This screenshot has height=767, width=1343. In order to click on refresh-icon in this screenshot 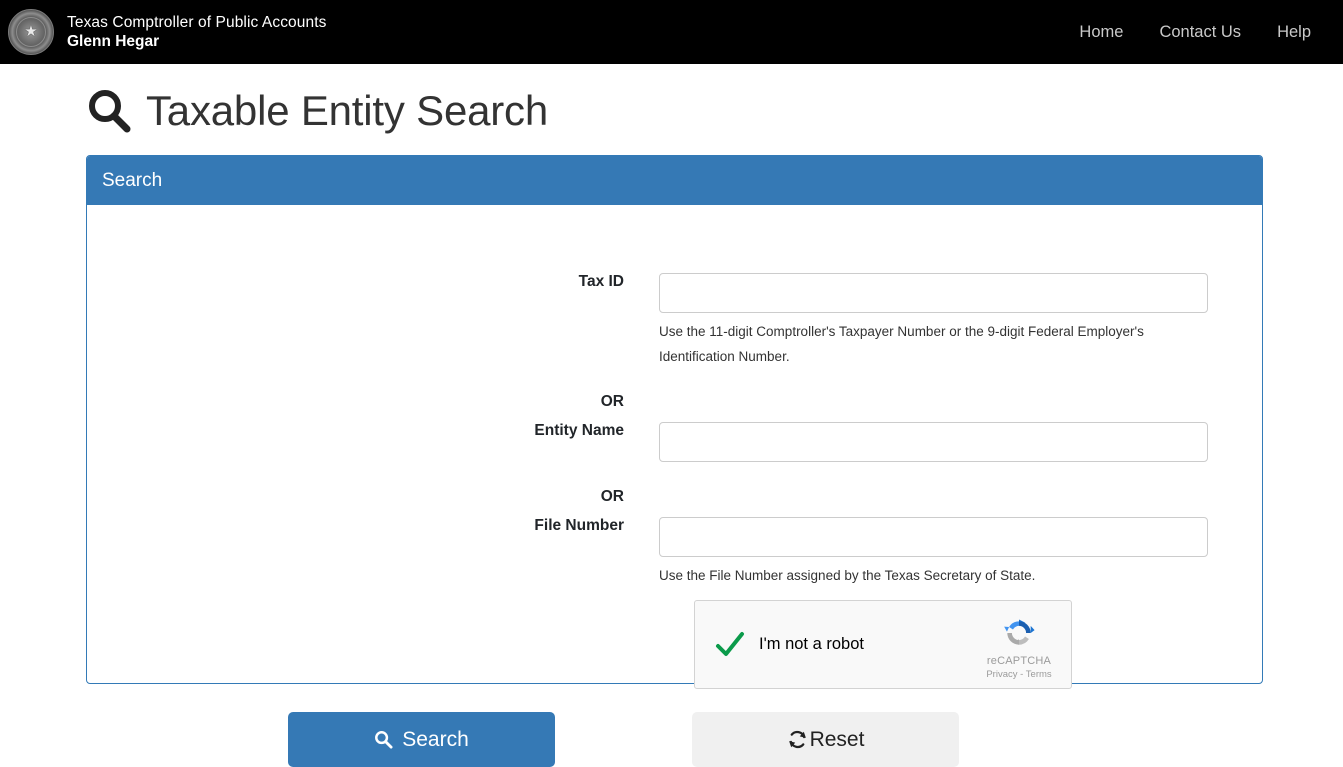, I will do `click(797, 739)`.